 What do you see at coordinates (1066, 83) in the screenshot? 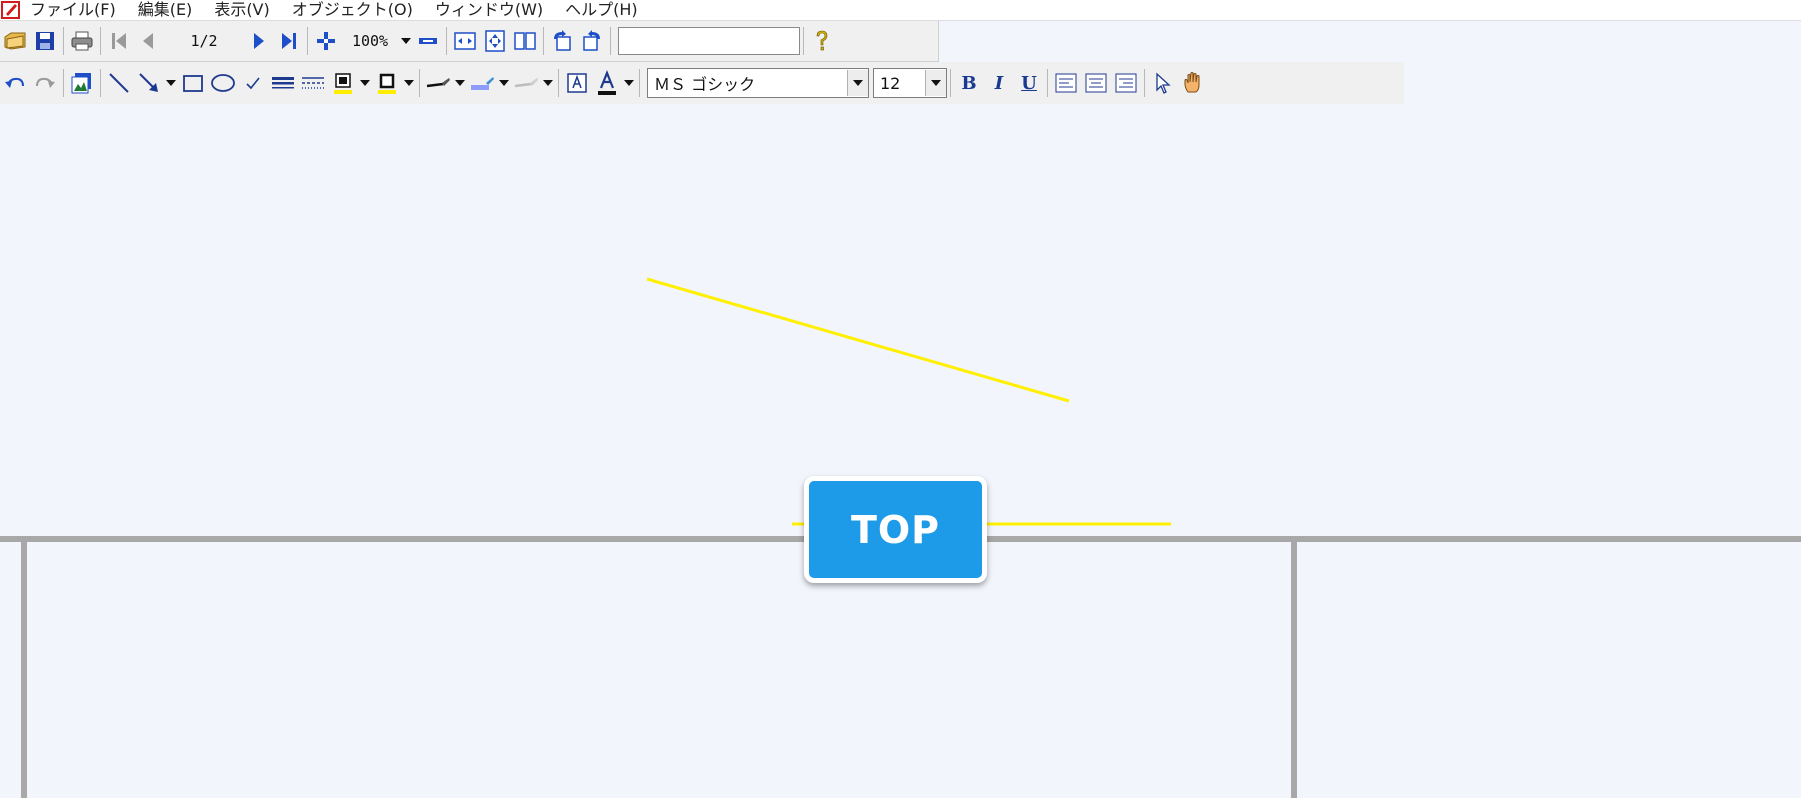
I see `align-left-icon` at bounding box center [1066, 83].